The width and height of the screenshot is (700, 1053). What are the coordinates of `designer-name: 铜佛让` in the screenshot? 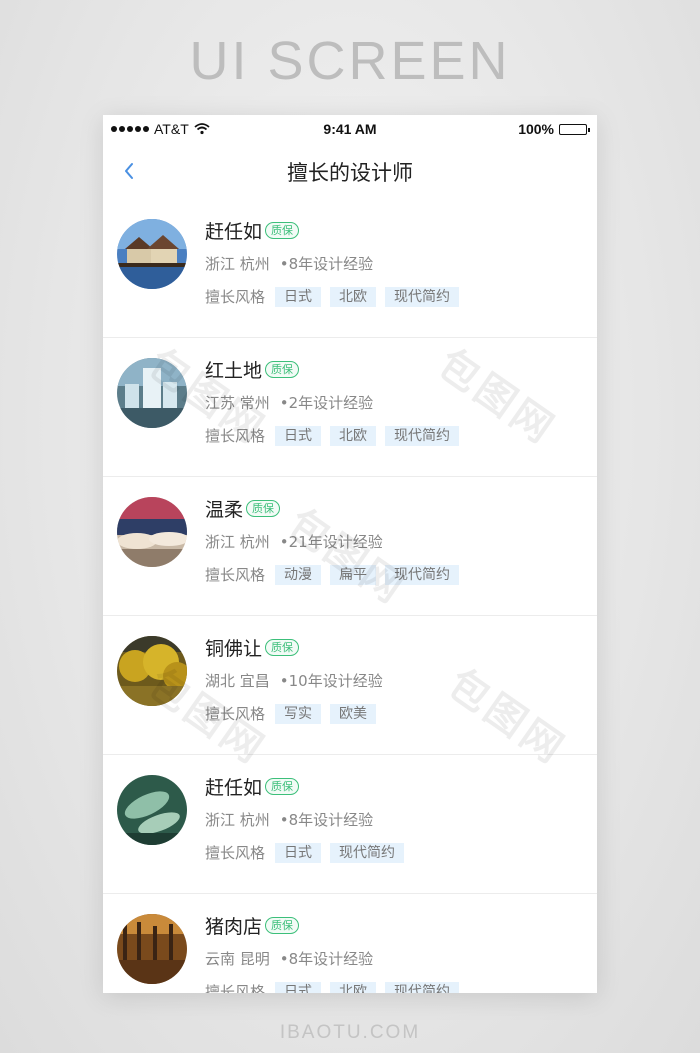 It's located at (234, 649).